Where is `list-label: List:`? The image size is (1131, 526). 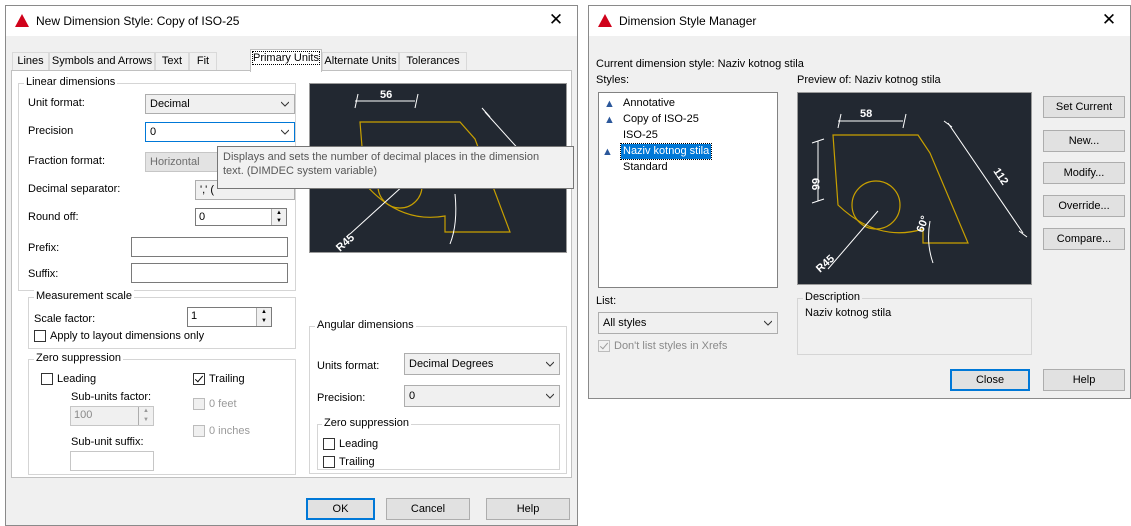 list-label: List: is located at coordinates (606, 301).